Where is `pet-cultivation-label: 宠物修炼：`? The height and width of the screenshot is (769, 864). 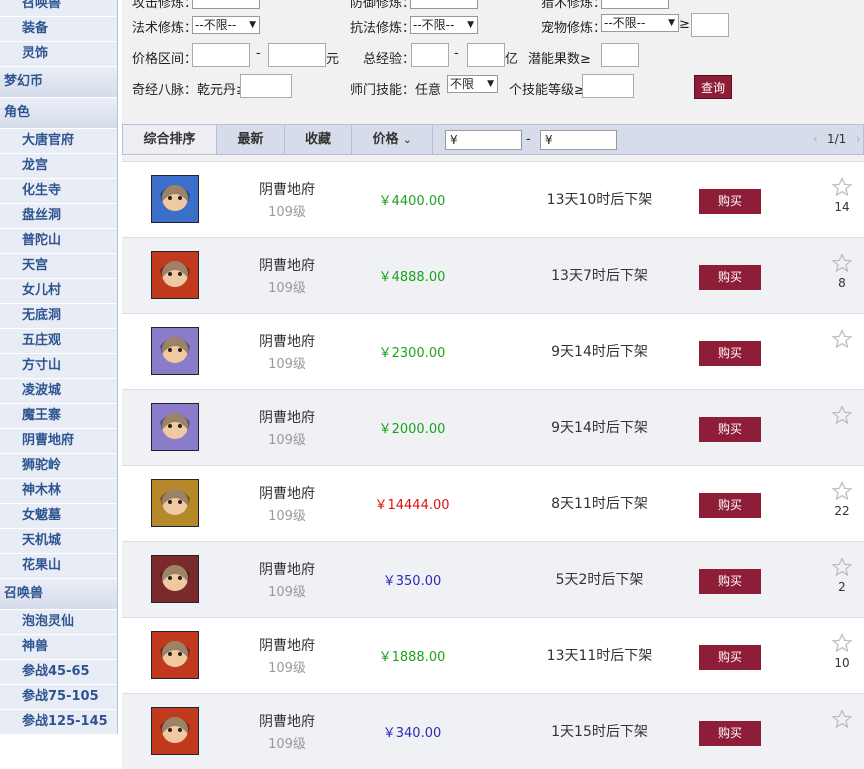 pet-cultivation-label: 宠物修炼： is located at coordinates (574, 28).